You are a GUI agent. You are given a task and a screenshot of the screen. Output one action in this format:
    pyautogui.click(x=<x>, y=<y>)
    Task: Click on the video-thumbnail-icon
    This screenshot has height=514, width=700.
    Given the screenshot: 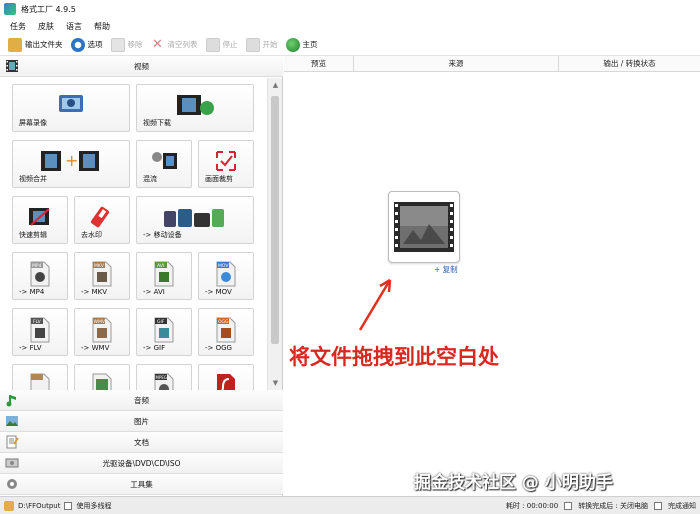 What is the action you would take?
    pyautogui.click(x=424, y=227)
    